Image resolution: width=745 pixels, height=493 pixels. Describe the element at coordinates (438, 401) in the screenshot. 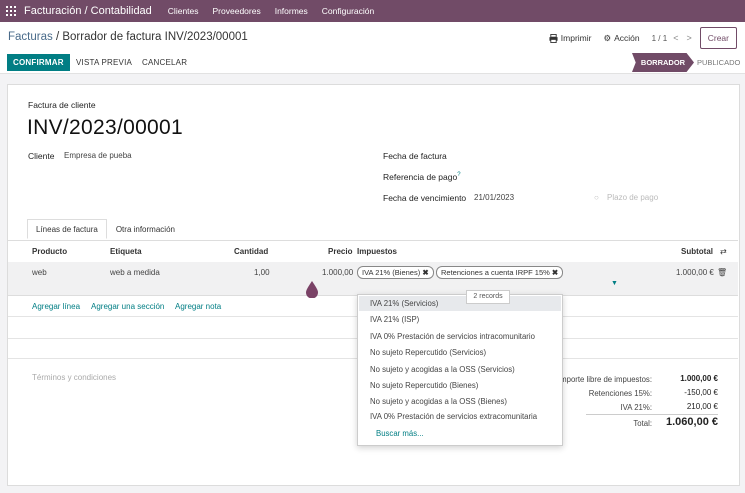

I see `dropdown-option: No sujeto y acogidas a la OSS (Bienes)` at that location.